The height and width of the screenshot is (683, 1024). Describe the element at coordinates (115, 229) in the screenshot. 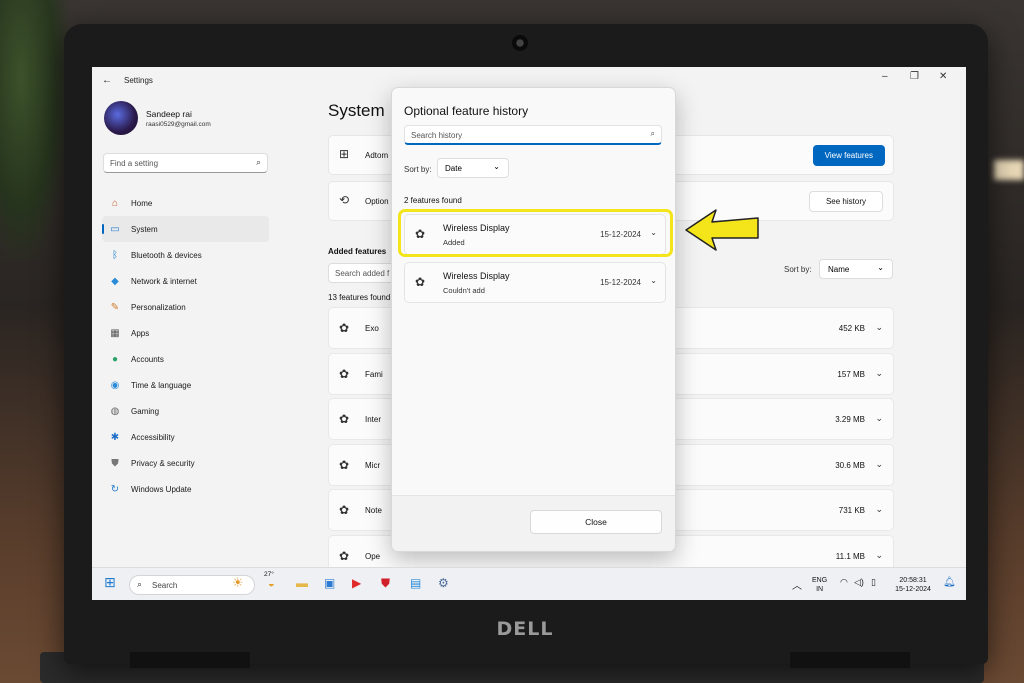

I see `system-icon: ▭` at that location.